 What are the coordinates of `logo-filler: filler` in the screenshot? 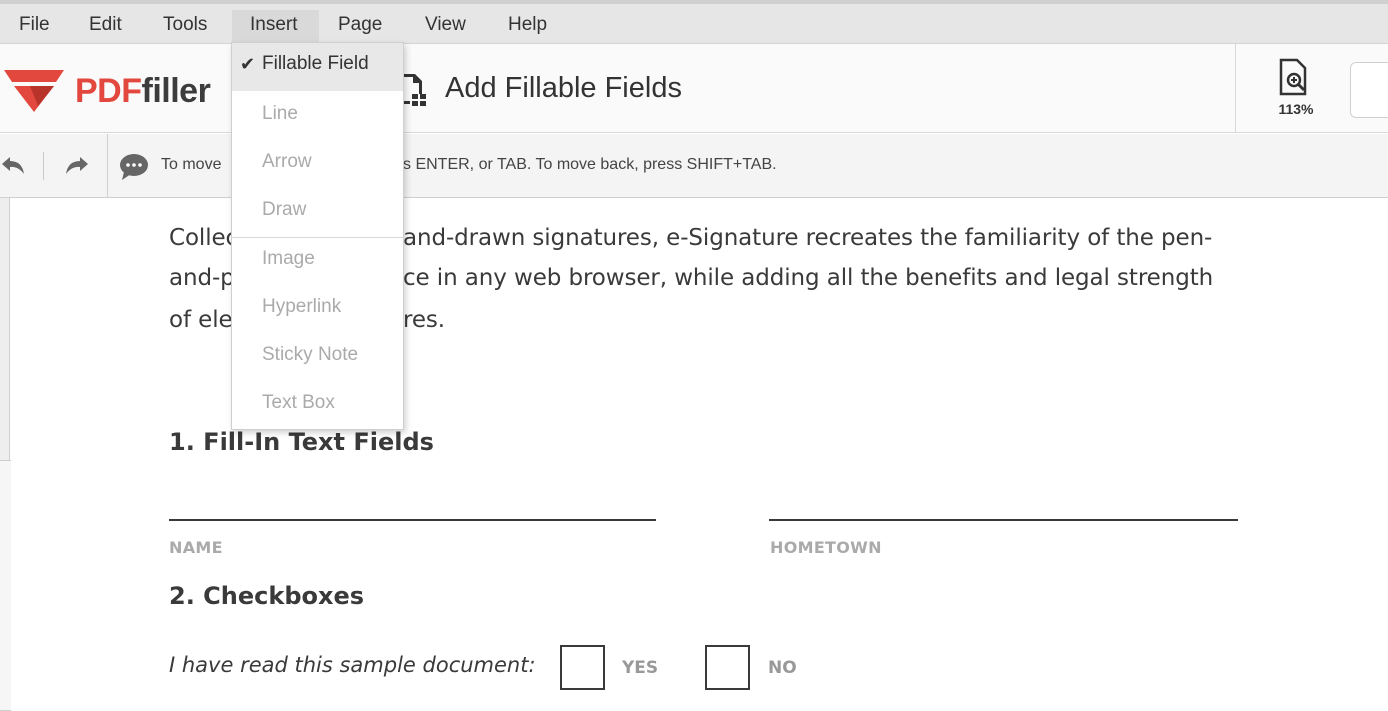 It's located at (176, 91).